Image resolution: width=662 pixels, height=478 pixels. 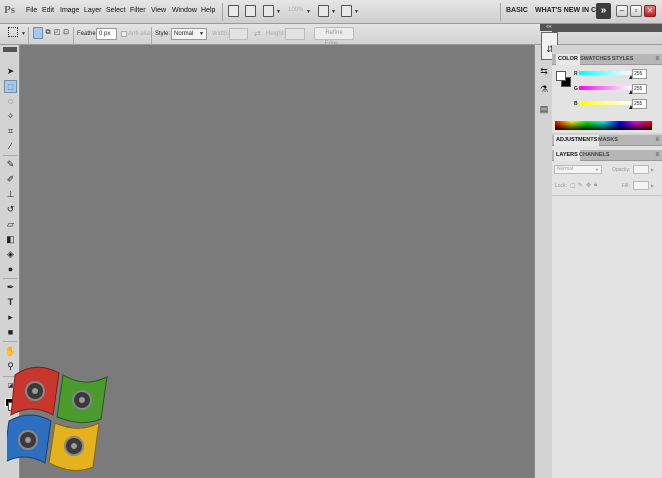 I want to click on tab-channels: CHANNELS, so click(x=594, y=155).